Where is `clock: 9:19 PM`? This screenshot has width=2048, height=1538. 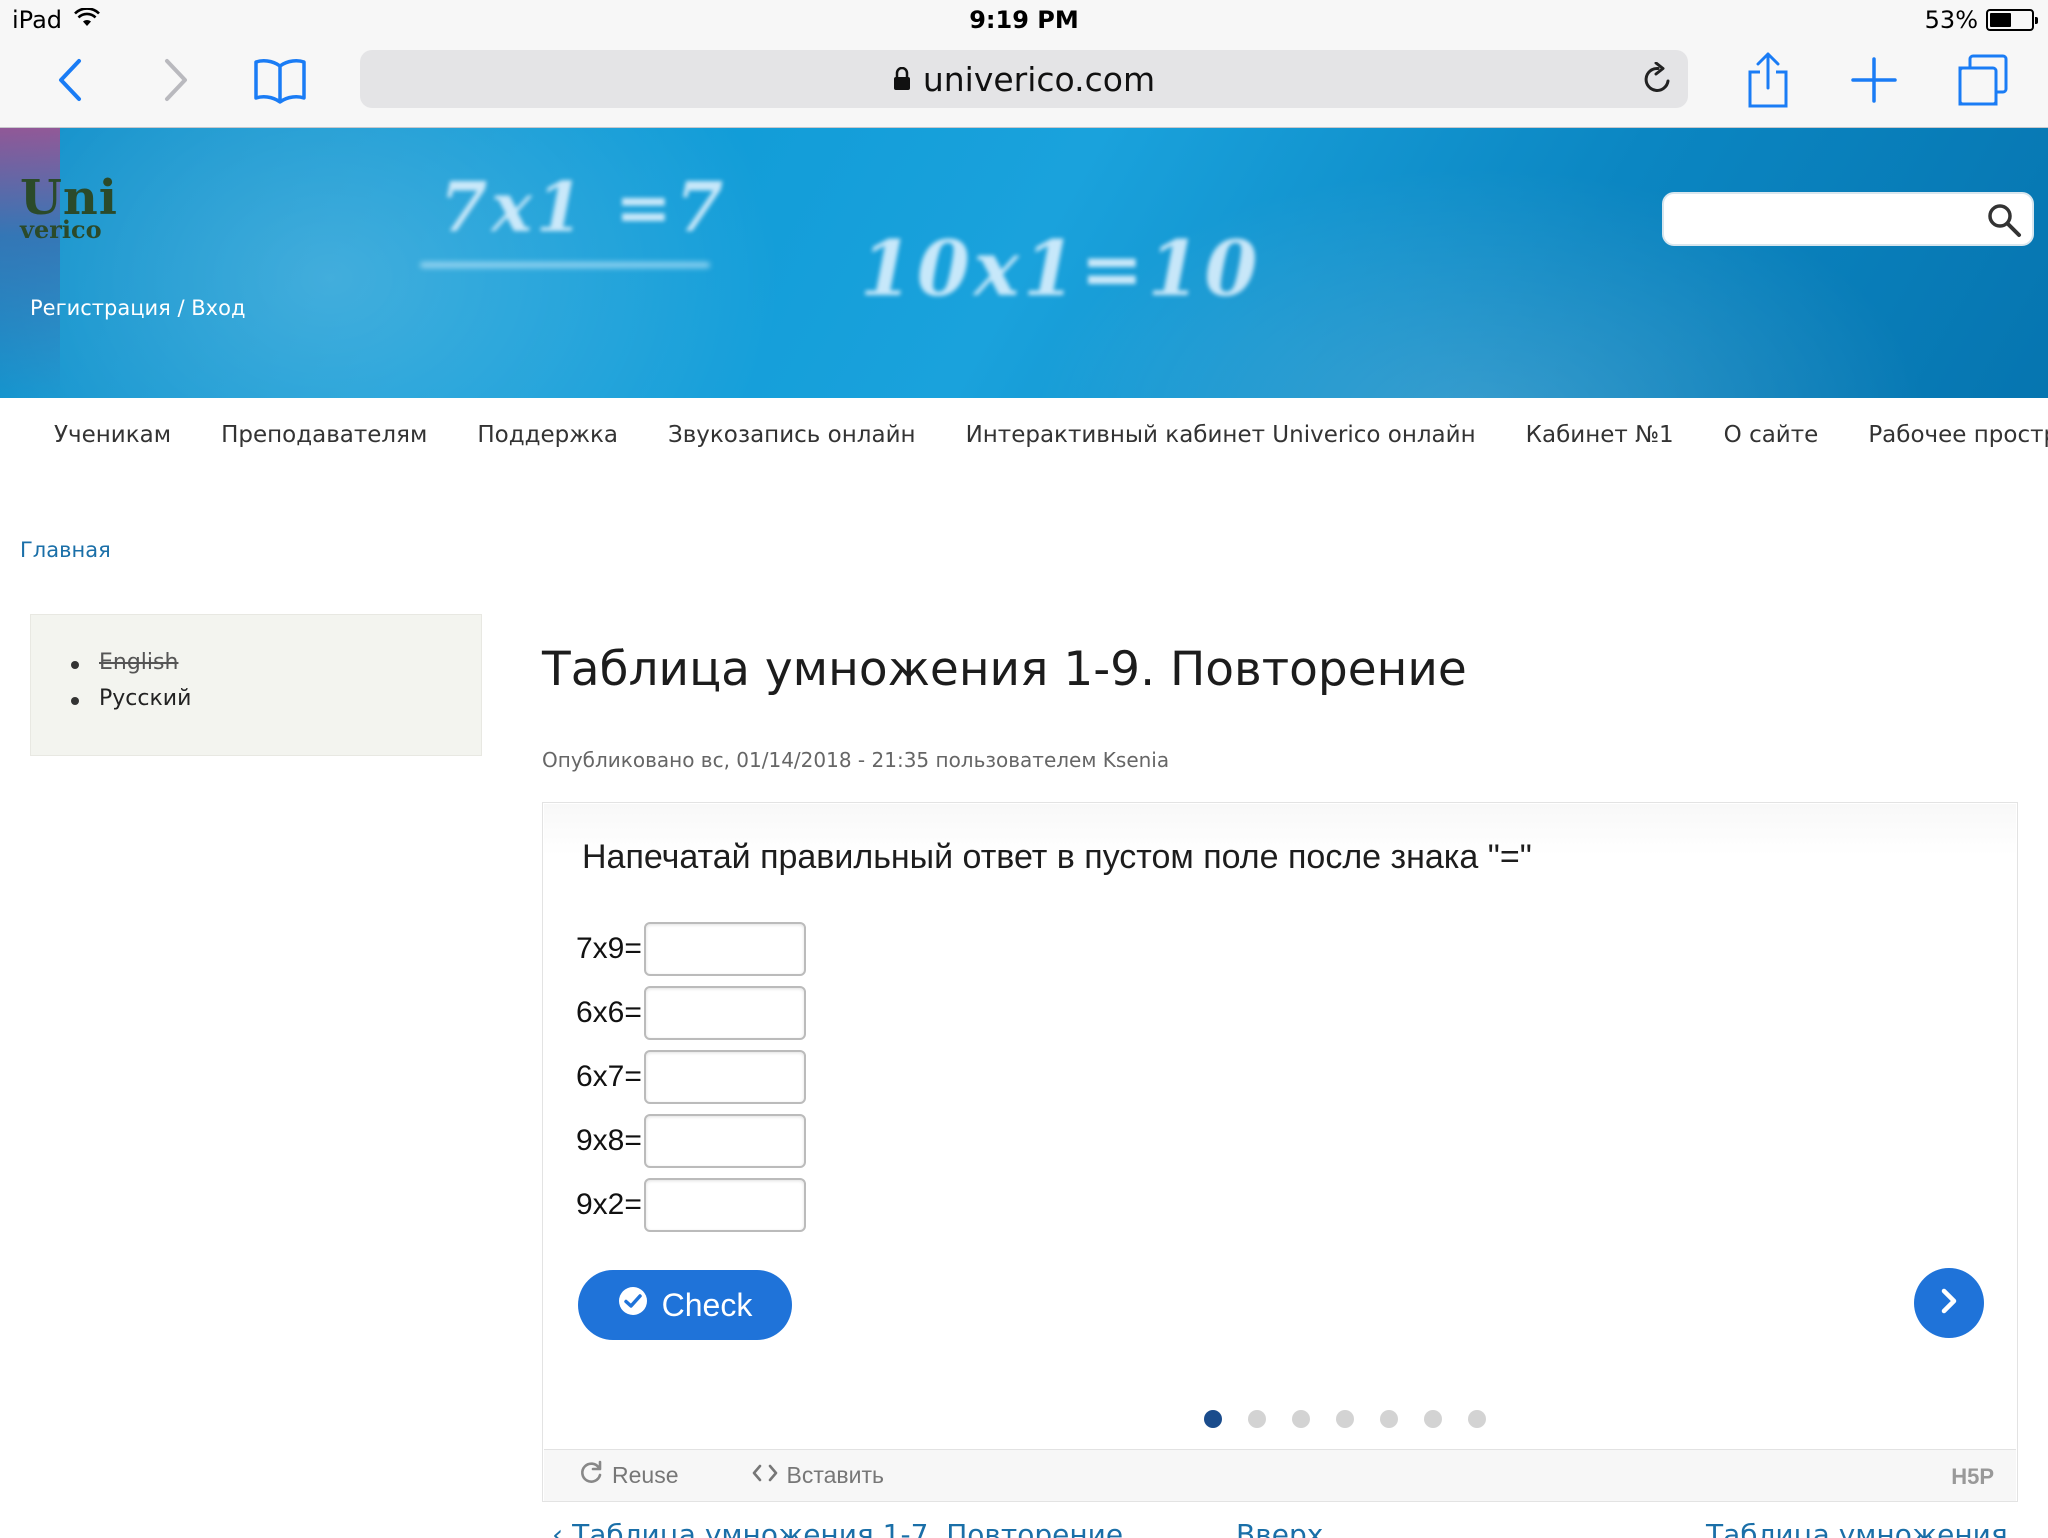
clock: 9:19 PM is located at coordinates (1024, 20).